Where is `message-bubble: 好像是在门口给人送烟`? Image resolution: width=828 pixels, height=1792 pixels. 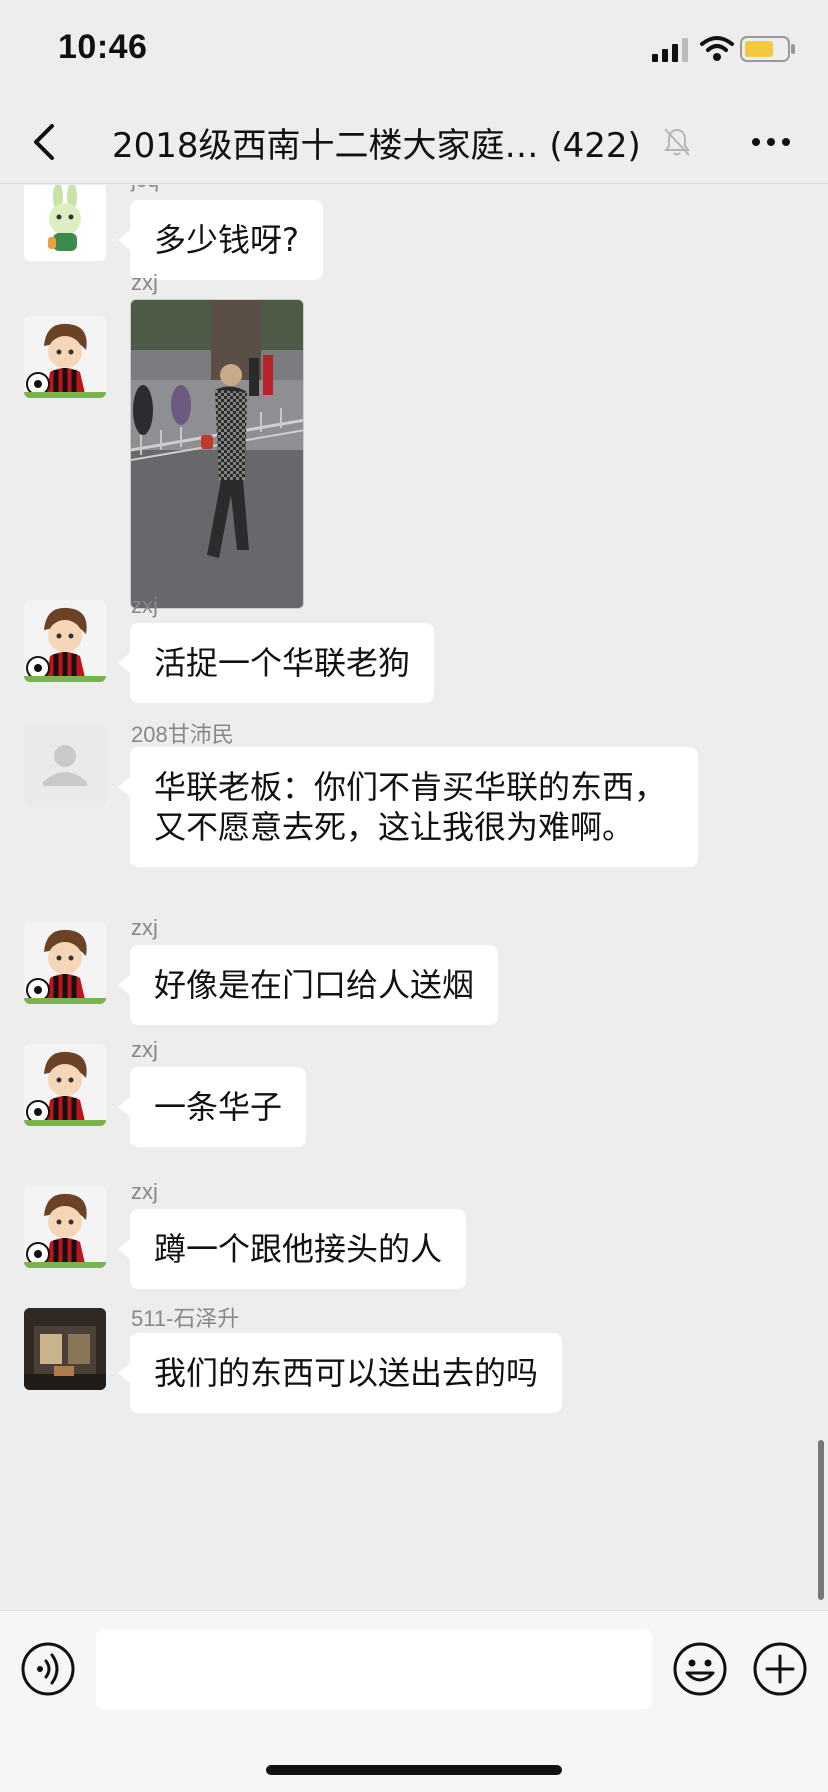
message-bubble: 好像是在门口给人送烟 is located at coordinates (308, 985).